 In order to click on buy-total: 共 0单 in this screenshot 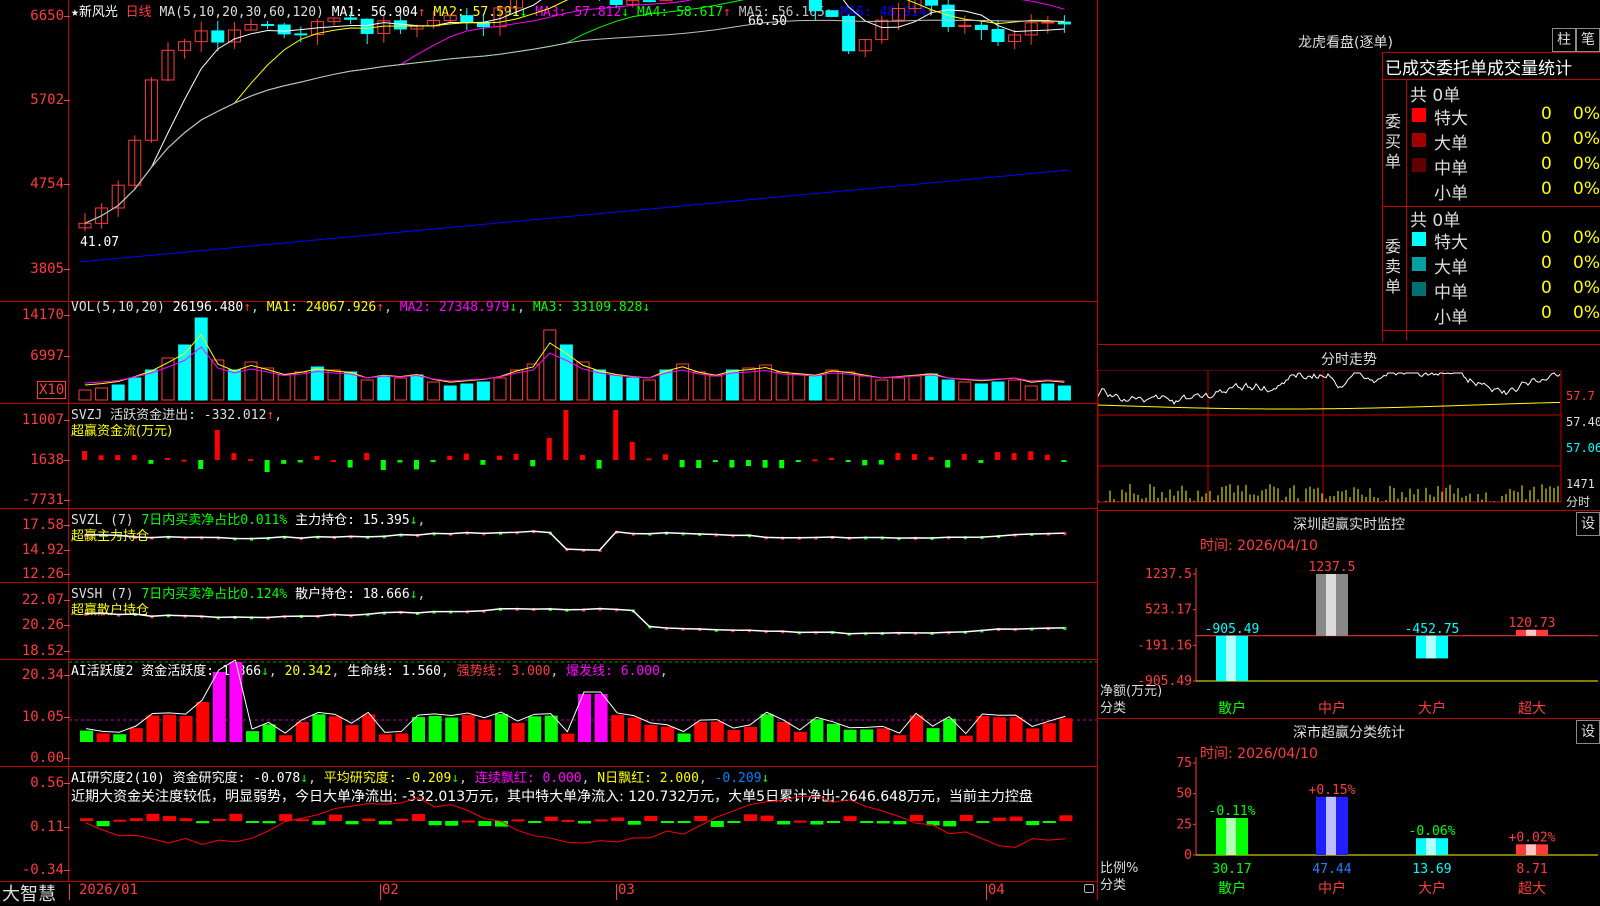, I will do `click(1435, 96)`.